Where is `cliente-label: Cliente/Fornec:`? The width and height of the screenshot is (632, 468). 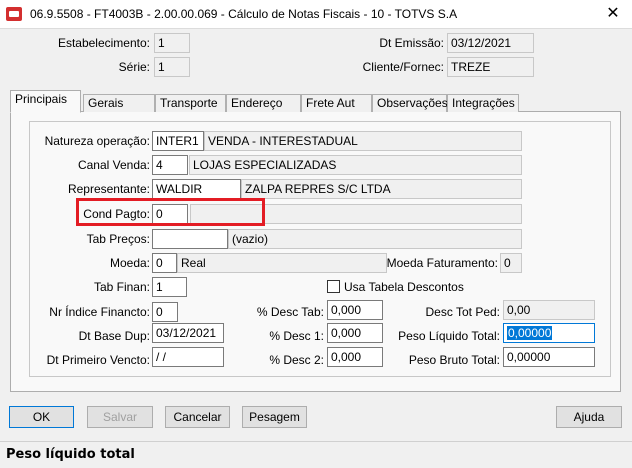 cliente-label: Cliente/Fornec: is located at coordinates (403, 67).